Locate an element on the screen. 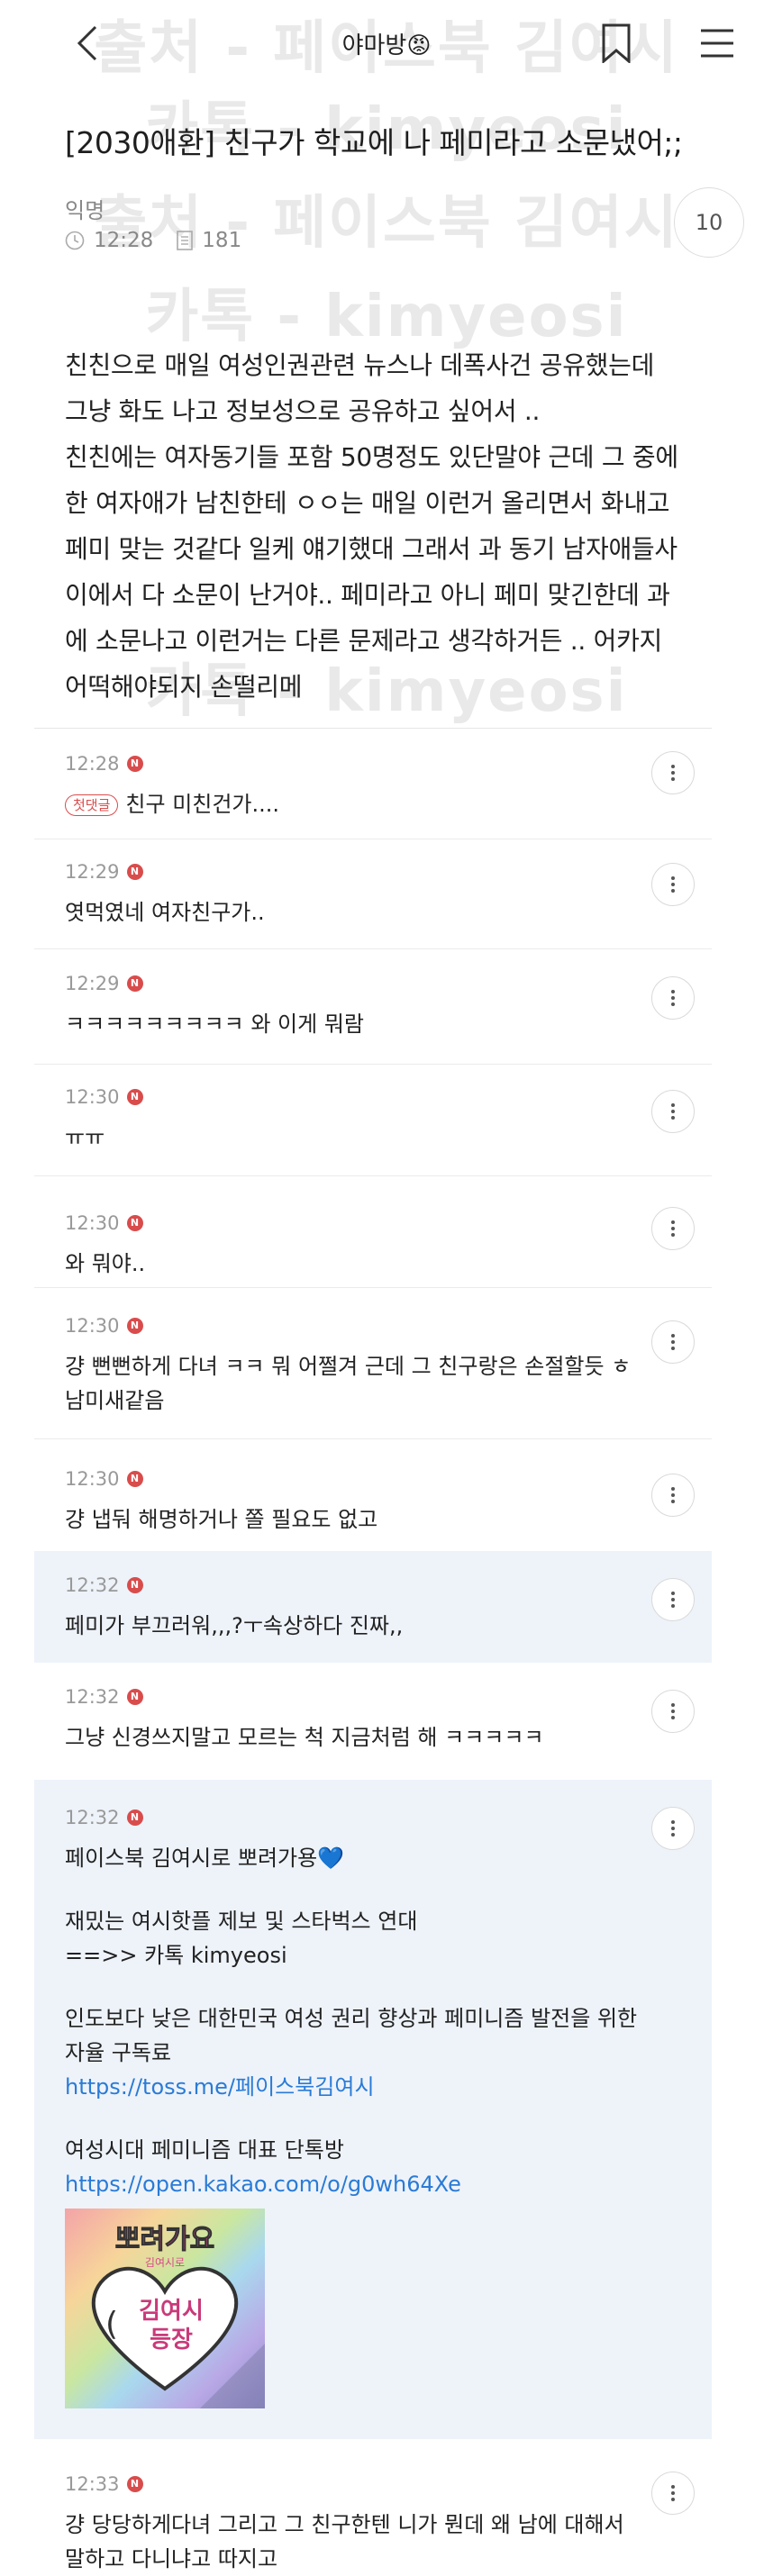 The image size is (773, 2576). comment-text: 걍 냅둬 해명하거나 쫄 필요도 없고 is located at coordinates (221, 1519).